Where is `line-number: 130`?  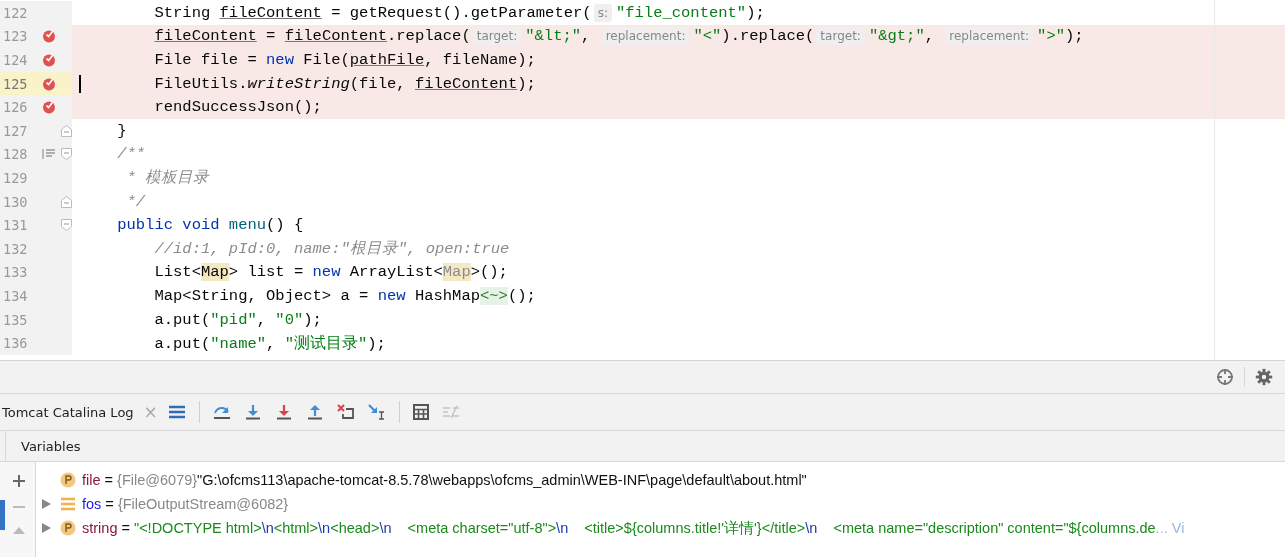 line-number: 130 is located at coordinates (15, 201).